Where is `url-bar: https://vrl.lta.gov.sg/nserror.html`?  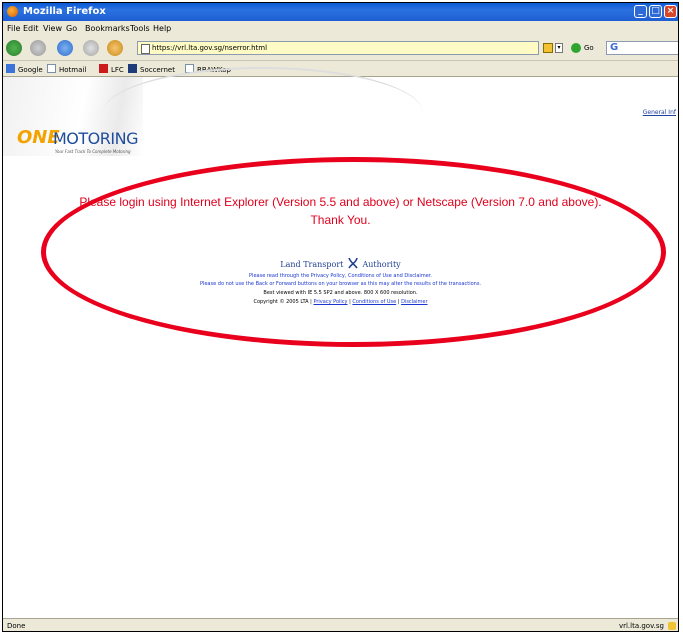
url-bar: https://vrl.lta.gov.sg/nserror.html is located at coordinates (338, 48).